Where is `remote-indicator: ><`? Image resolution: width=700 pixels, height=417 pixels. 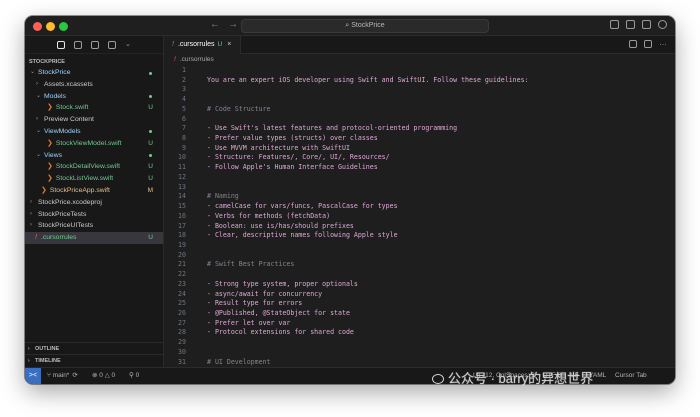 remote-indicator: >< is located at coordinates (33, 376).